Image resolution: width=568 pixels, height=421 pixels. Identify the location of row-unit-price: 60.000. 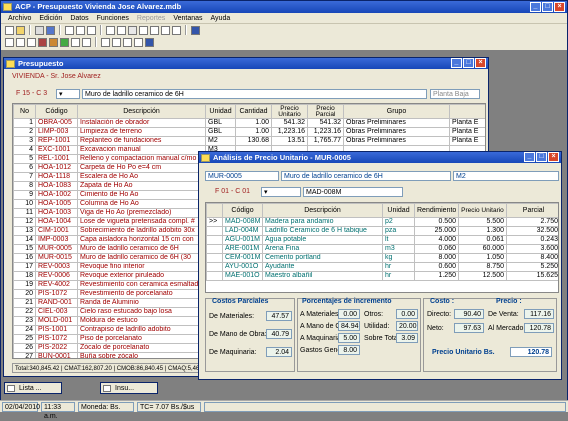
(482, 249).